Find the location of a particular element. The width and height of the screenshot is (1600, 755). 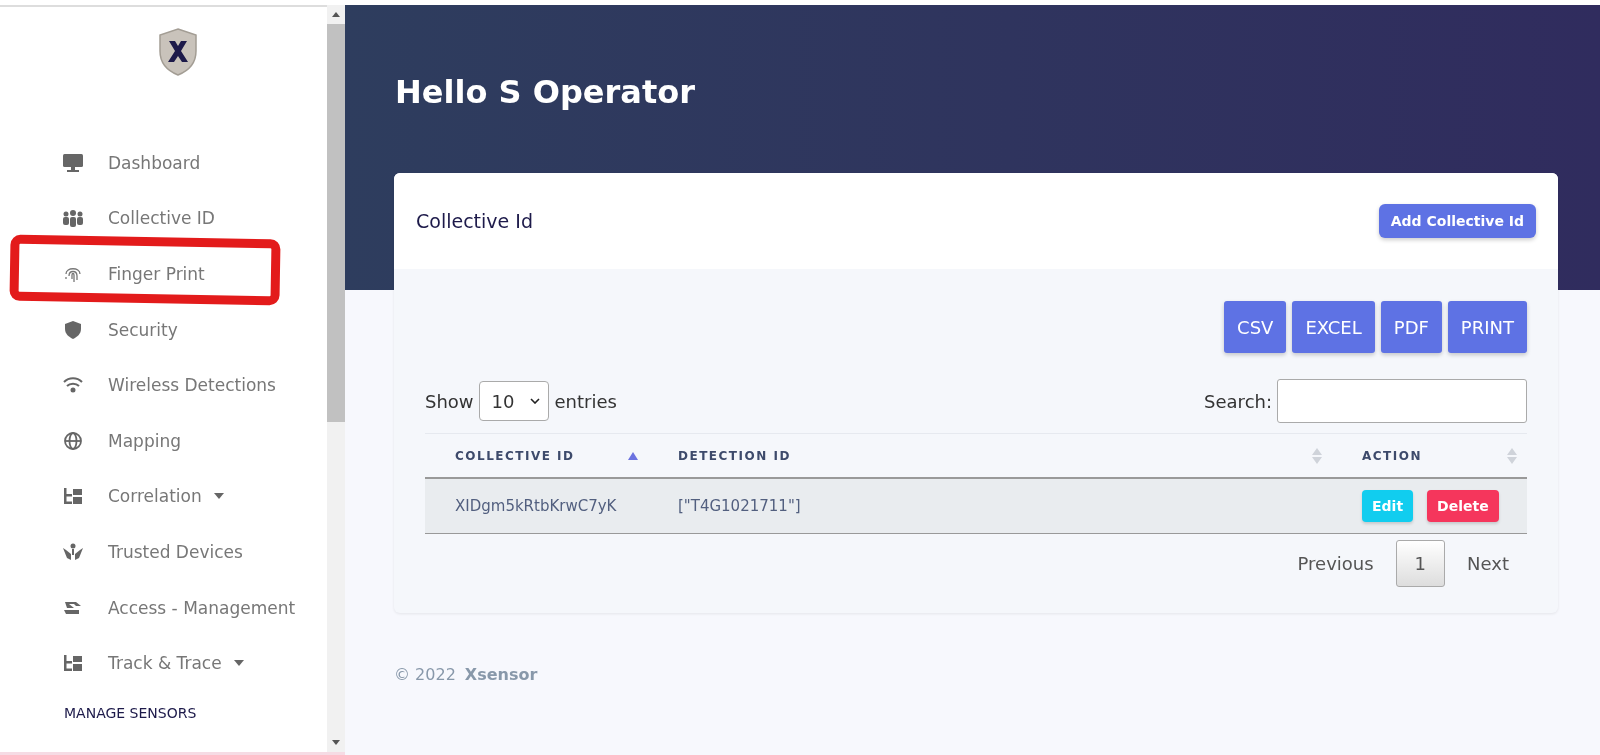

column-header: COLLECTIVE ID is located at coordinates (515, 455).